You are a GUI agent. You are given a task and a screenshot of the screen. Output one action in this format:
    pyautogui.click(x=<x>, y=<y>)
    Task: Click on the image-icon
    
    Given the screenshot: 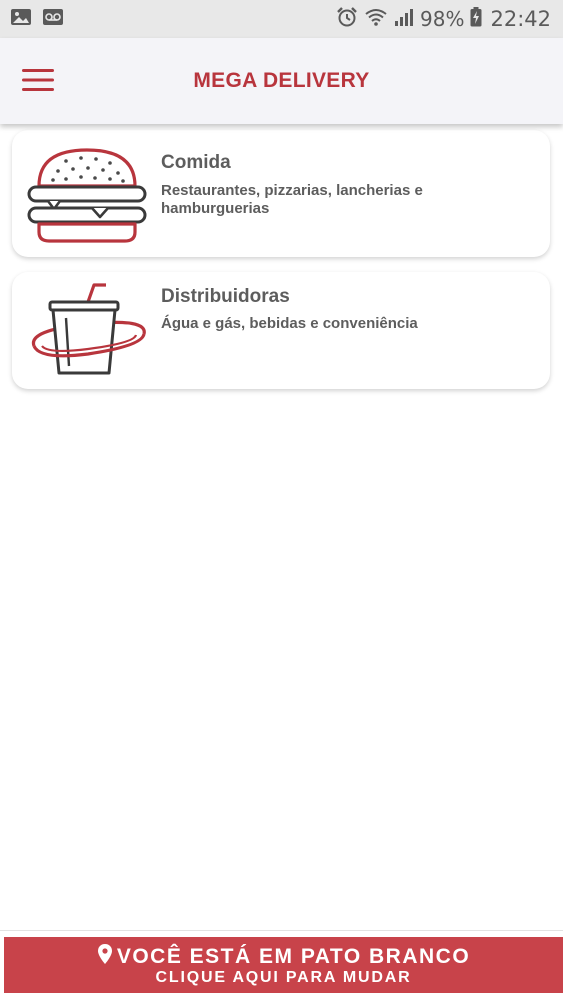 What is the action you would take?
    pyautogui.click(x=21, y=19)
    